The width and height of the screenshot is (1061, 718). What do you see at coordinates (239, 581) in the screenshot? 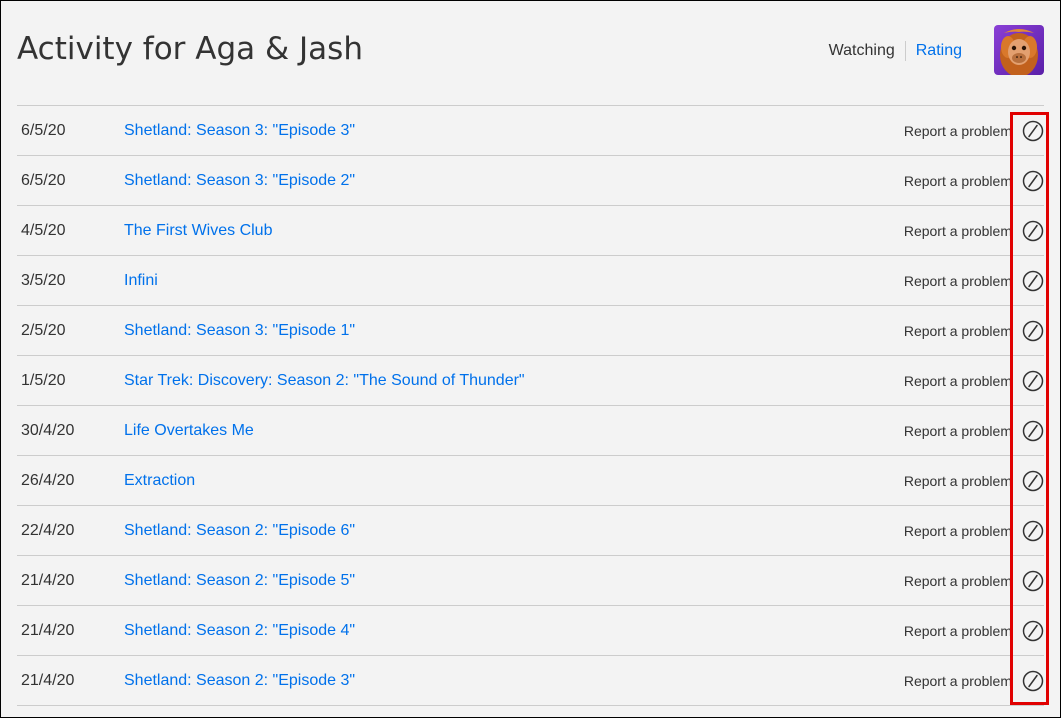
I see `activity-title-link: Shetland: Season 2: "Episode 5"` at bounding box center [239, 581].